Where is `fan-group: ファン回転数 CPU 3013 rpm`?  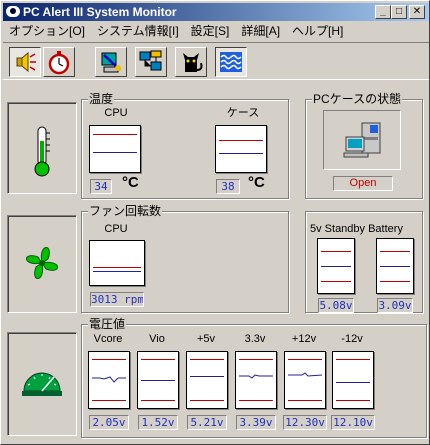
fan-group: ファン回転数 CPU 3013 rpm is located at coordinates (185, 258).